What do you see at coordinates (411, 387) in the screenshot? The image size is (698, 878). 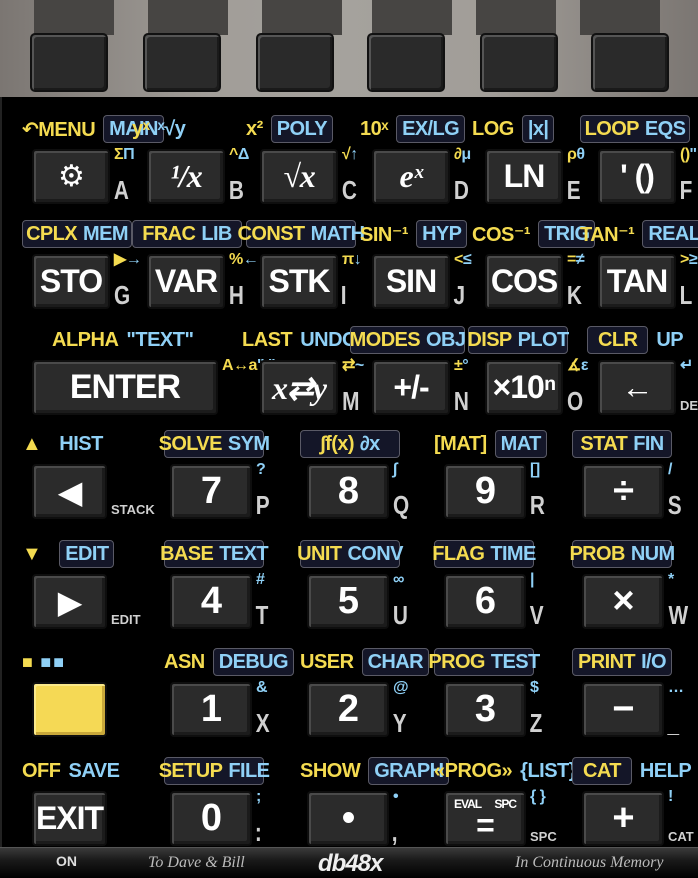 I see `chs-key: +/-` at bounding box center [411, 387].